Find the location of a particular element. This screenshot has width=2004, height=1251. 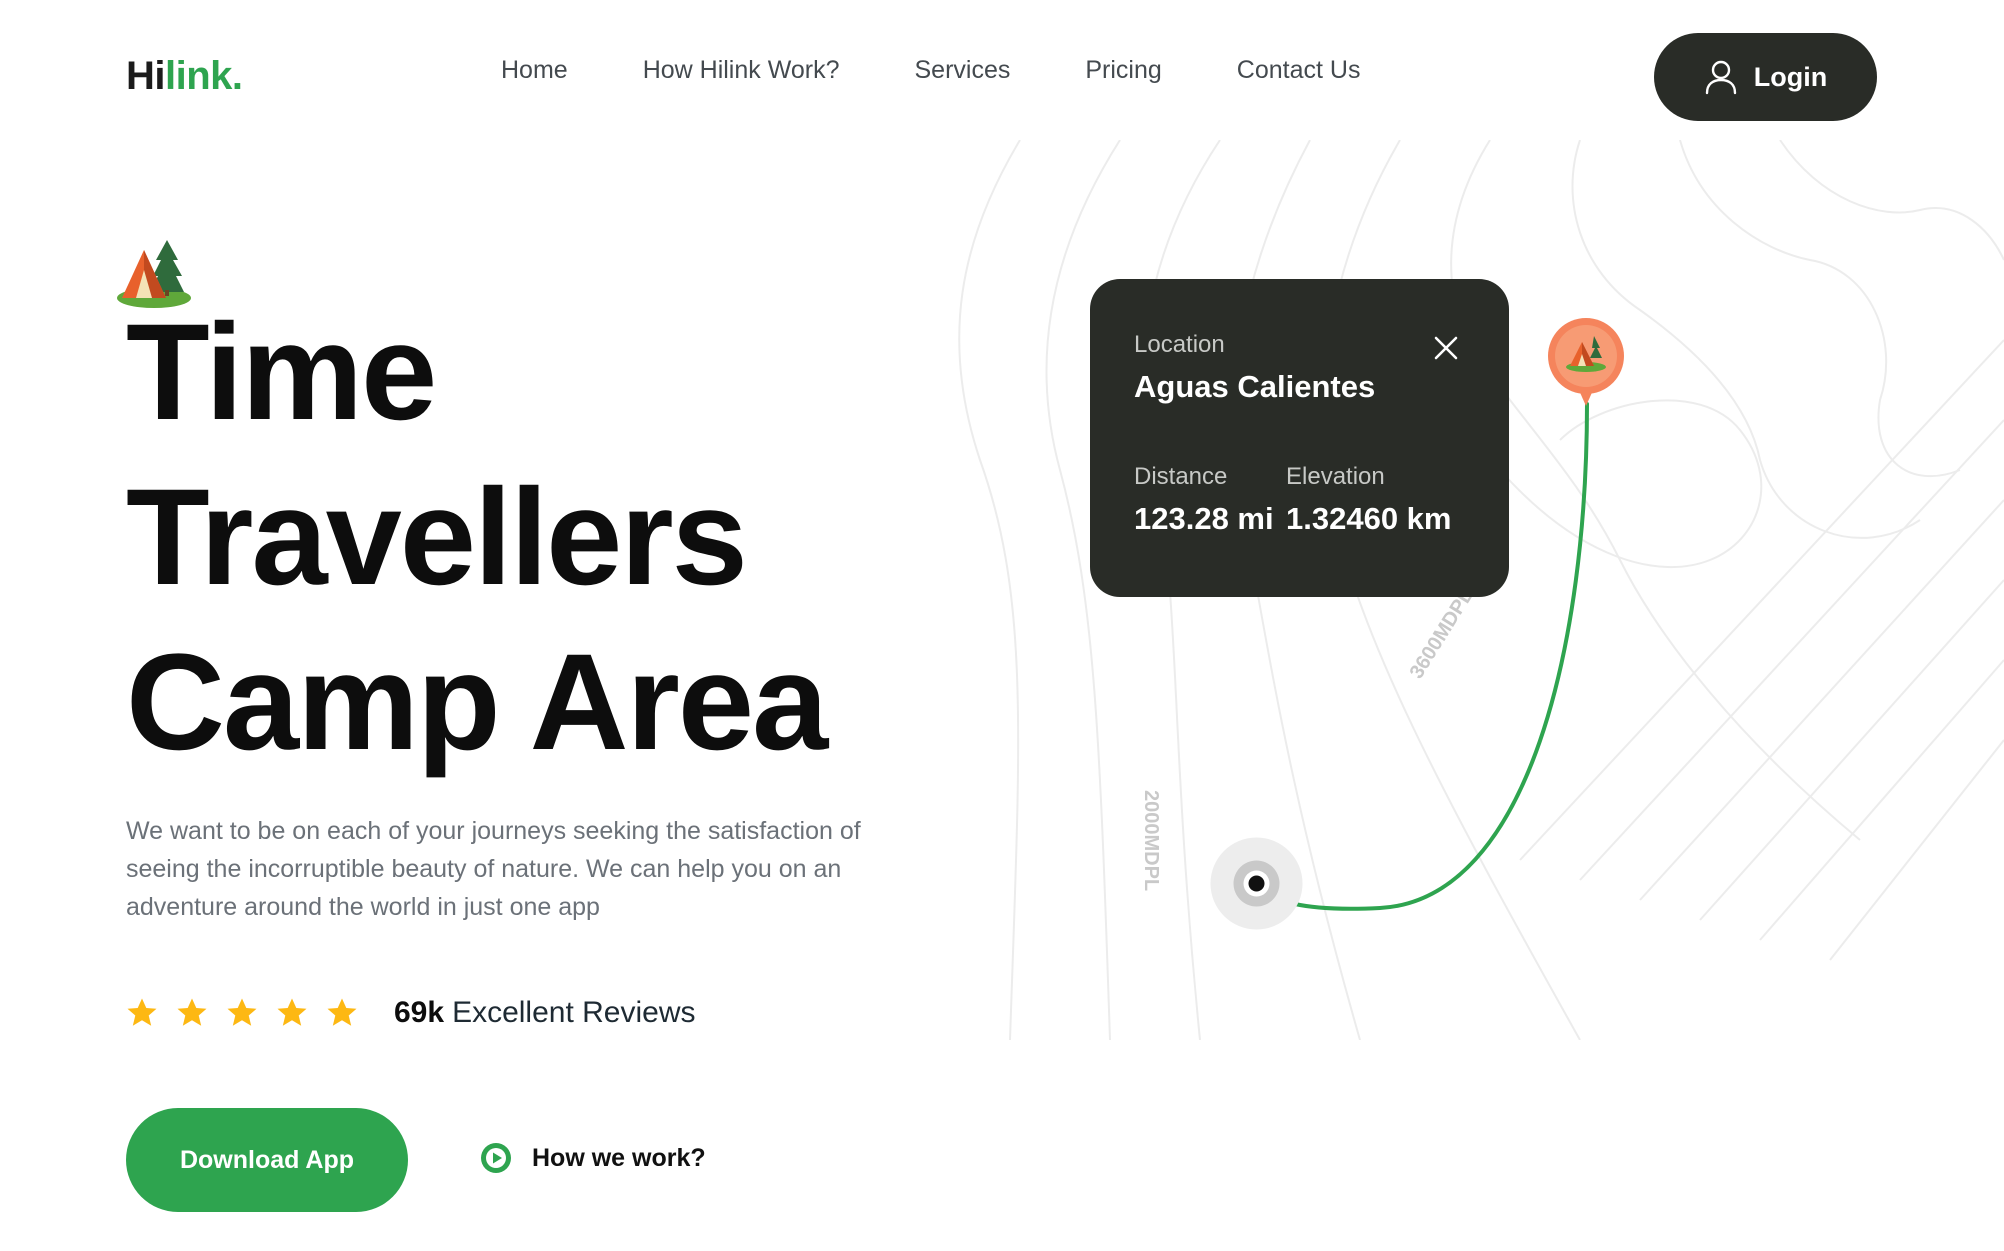

how-we-work-link: How we work? is located at coordinates (593, 1158).